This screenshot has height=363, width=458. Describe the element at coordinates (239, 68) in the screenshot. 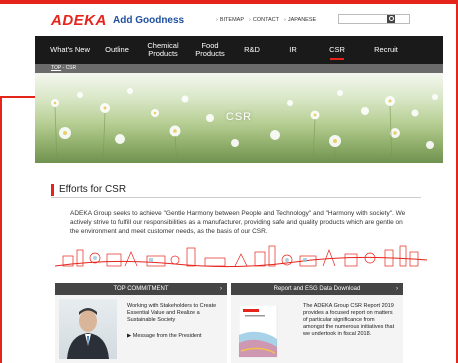

I see `breadcrumb-bar: TOP - CSR` at that location.